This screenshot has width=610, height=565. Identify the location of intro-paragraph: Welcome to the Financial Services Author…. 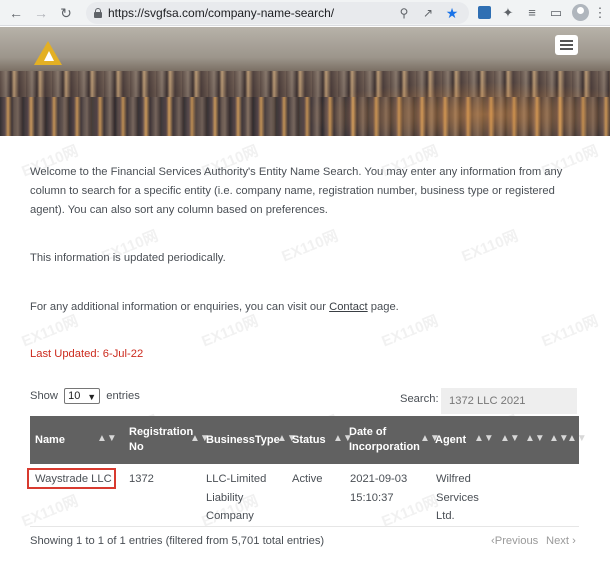
(296, 191).